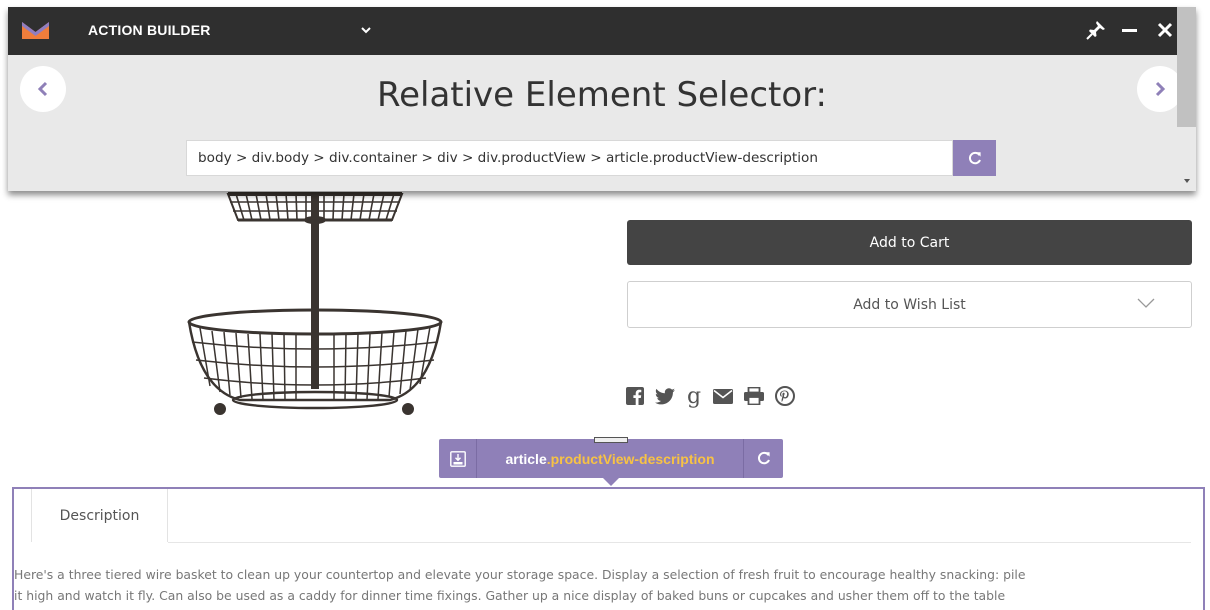 The image size is (1210, 610). Describe the element at coordinates (723, 396) in the screenshot. I see `email-icon` at that location.